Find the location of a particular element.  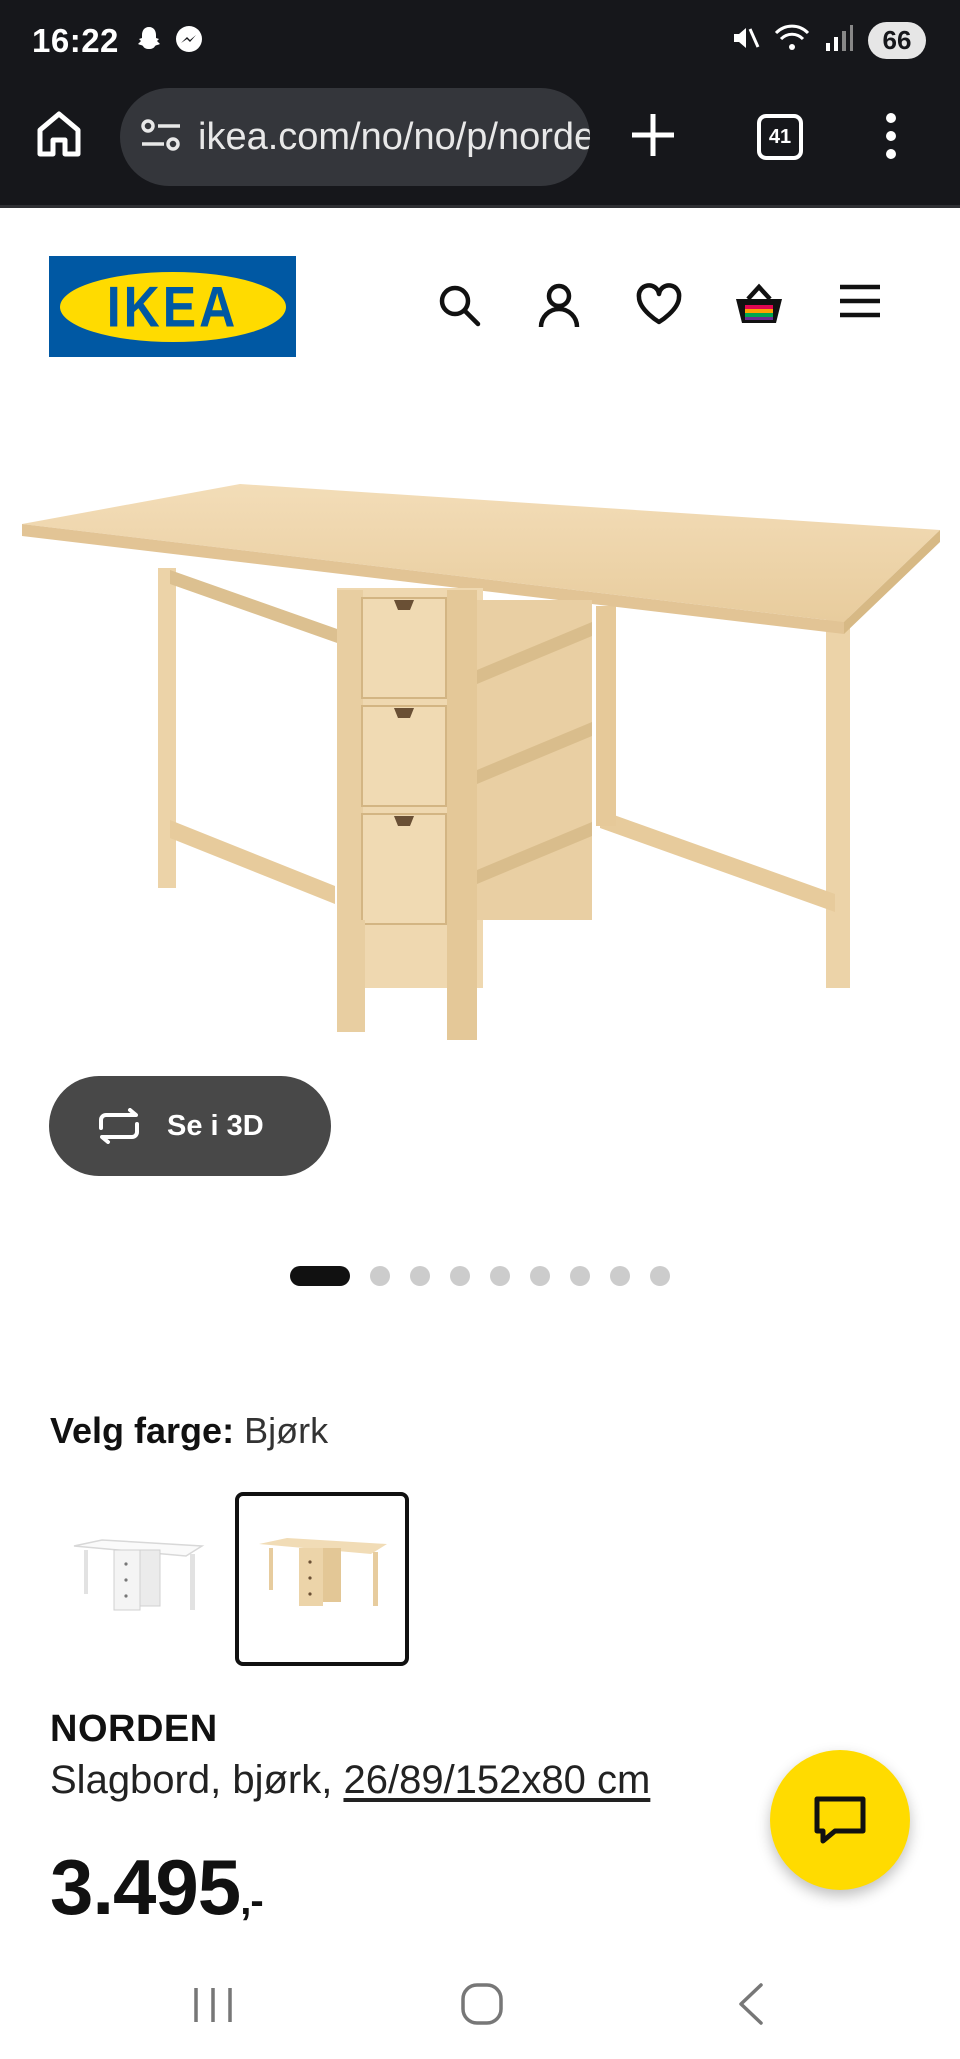

view-in-3d-label: Se i 3D is located at coordinates (215, 1125).